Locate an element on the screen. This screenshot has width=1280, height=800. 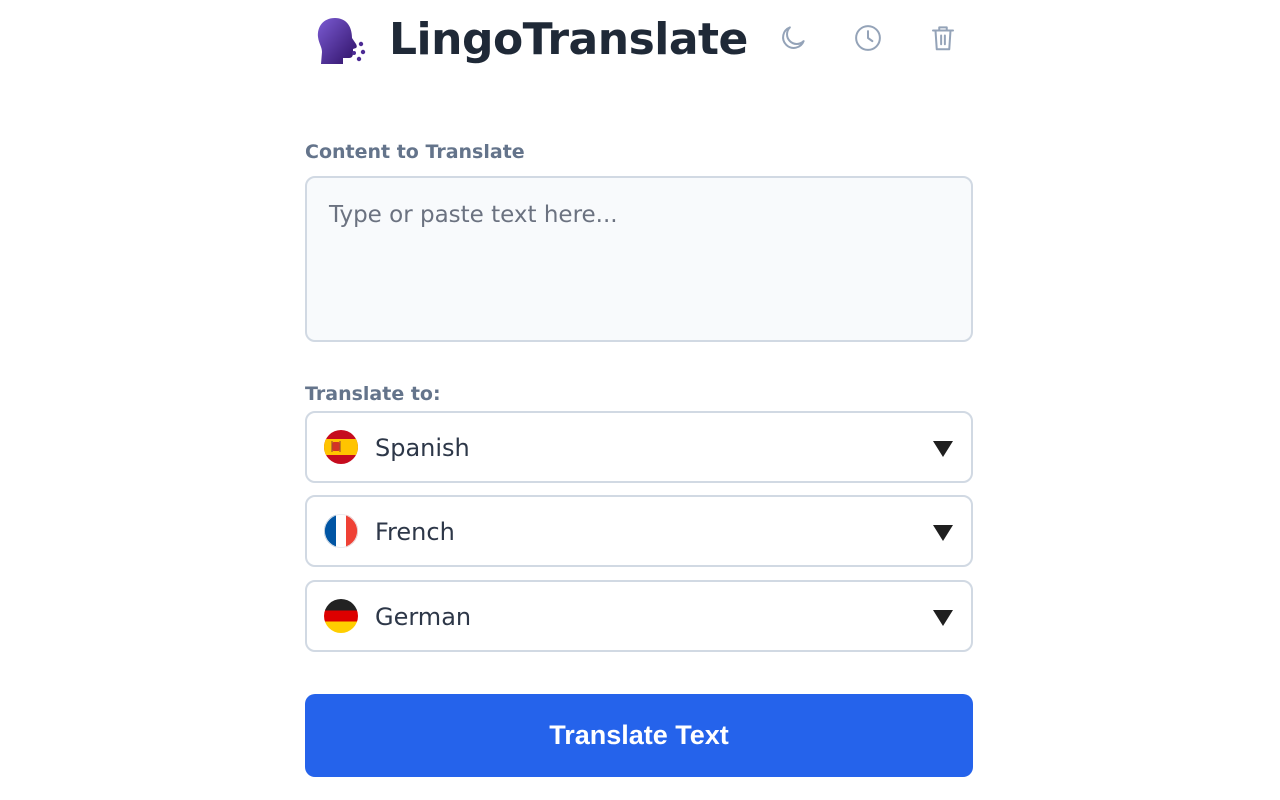
language-select-spanish: Spanish is located at coordinates (639, 447).